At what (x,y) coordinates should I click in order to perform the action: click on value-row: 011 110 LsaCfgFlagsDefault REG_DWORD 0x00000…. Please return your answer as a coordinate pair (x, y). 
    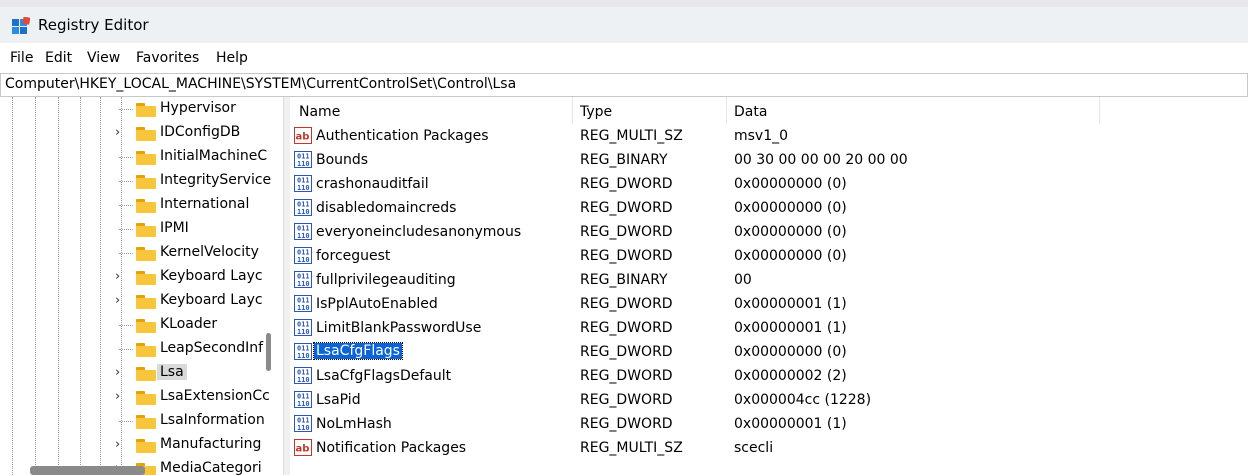
    Looking at the image, I should click on (769, 376).